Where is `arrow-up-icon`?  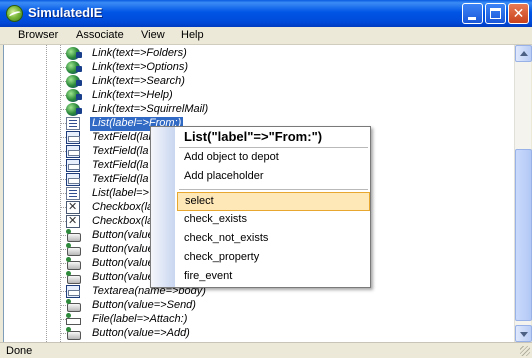 arrow-up-icon is located at coordinates (524, 53).